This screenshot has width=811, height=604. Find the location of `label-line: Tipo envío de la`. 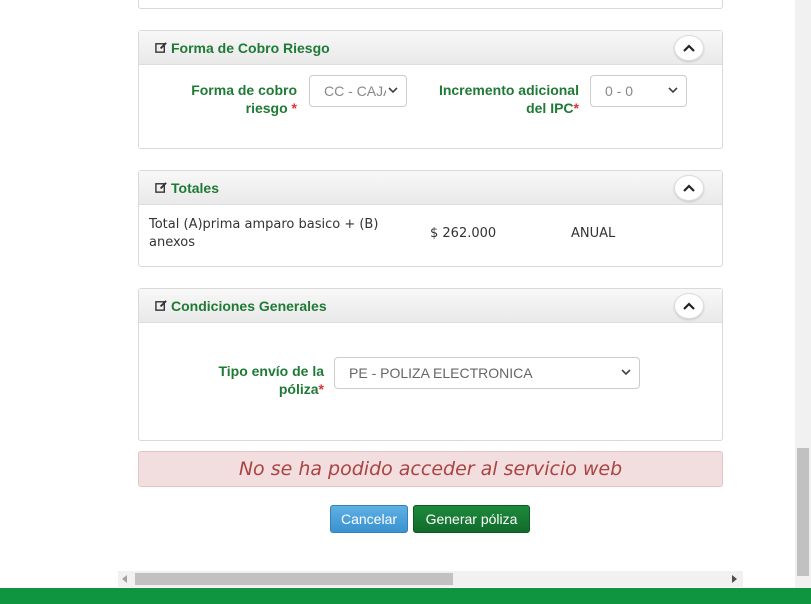

label-line: Tipo envío de la is located at coordinates (271, 371).